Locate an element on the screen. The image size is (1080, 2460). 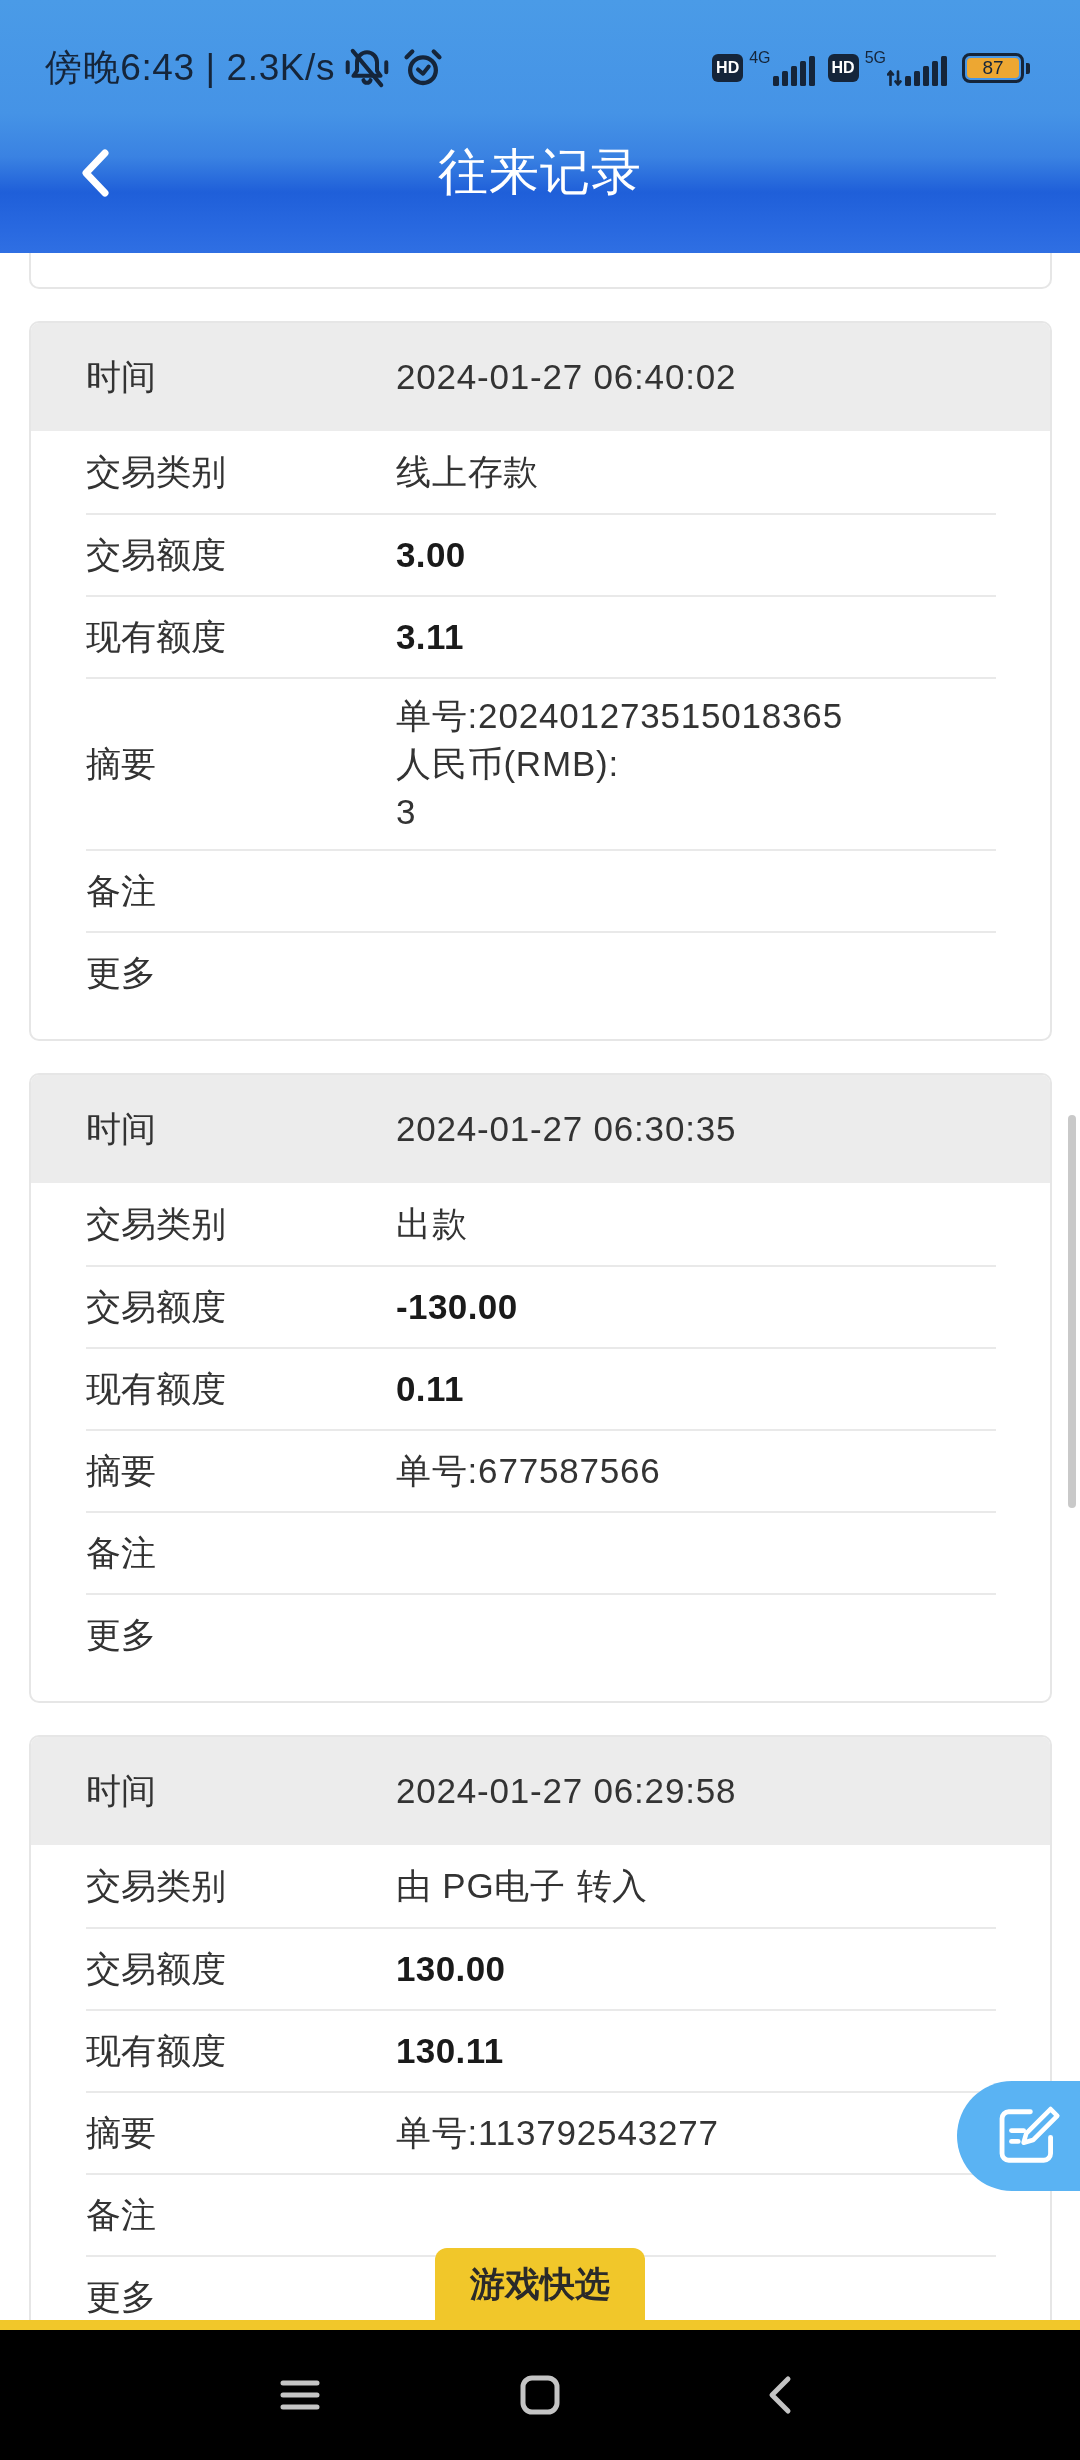
amount-value: 130.11 is located at coordinates (450, 2051).